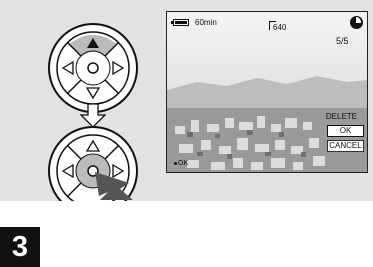 The height and width of the screenshot is (267, 373). What do you see at coordinates (20, 247) in the screenshot?
I see `step-number: 3` at bounding box center [20, 247].